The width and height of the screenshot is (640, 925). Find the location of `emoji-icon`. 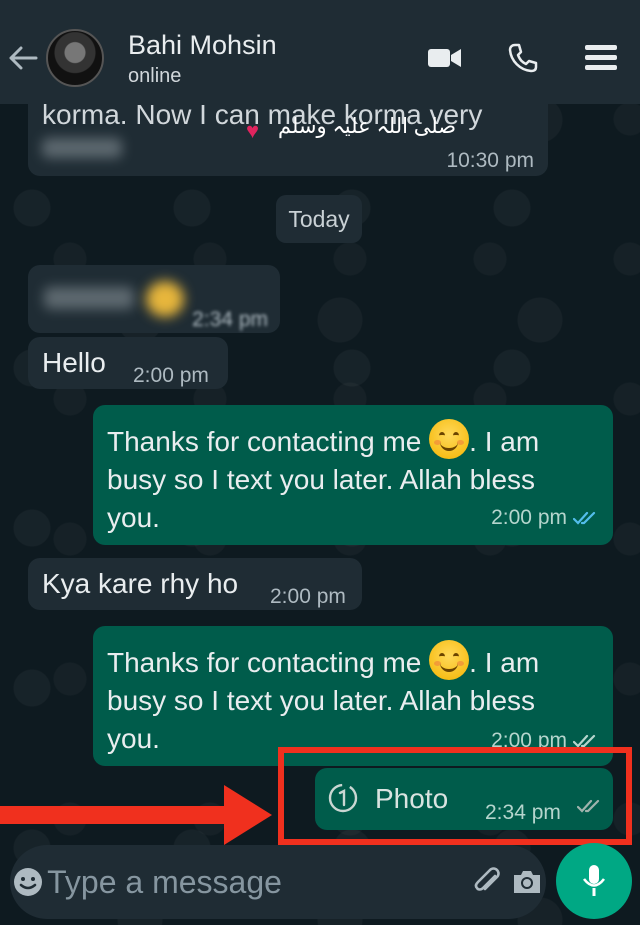

emoji-icon is located at coordinates (27, 882).